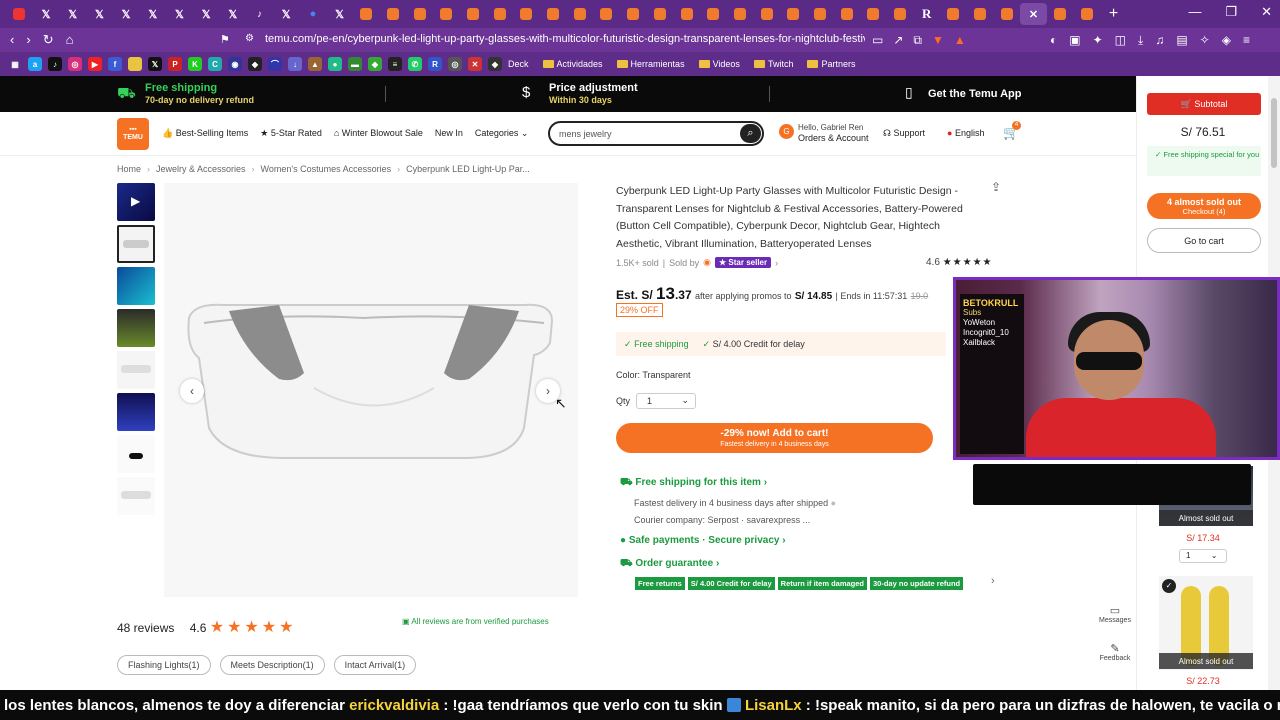  What do you see at coordinates (201, 169) in the screenshot?
I see `breadcrumb-jewelry: Jewelry & Accessories` at bounding box center [201, 169].